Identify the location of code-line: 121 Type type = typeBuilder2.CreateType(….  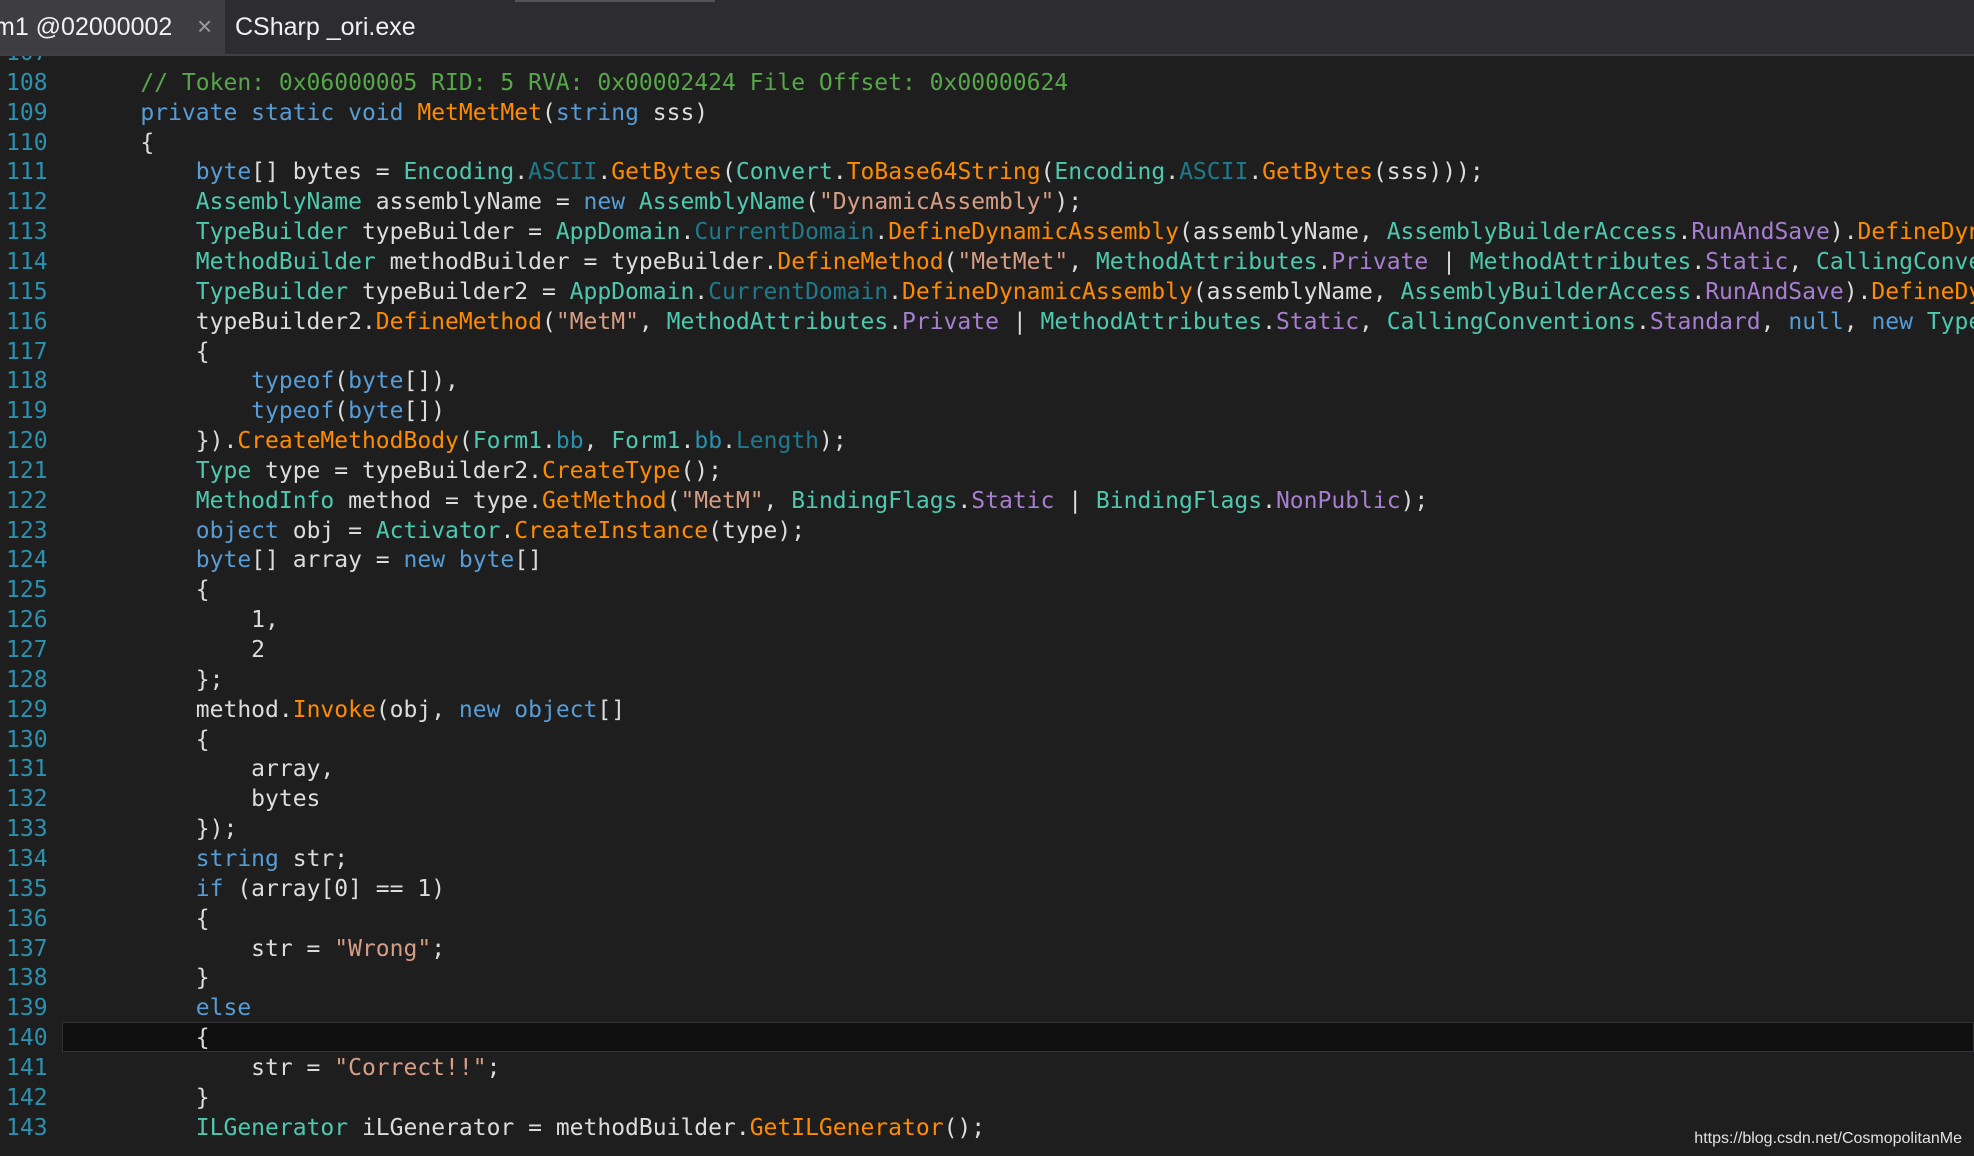
(987, 471).